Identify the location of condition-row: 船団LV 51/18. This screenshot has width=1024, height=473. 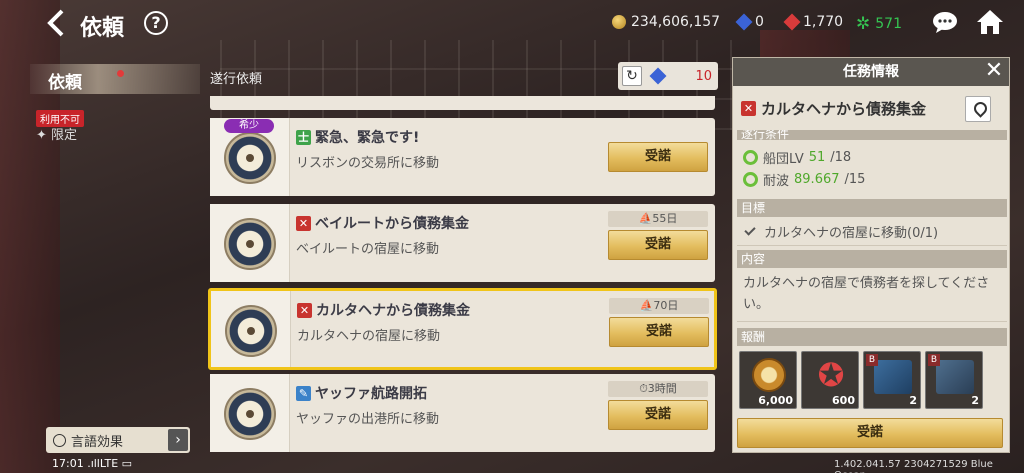
(797, 157).